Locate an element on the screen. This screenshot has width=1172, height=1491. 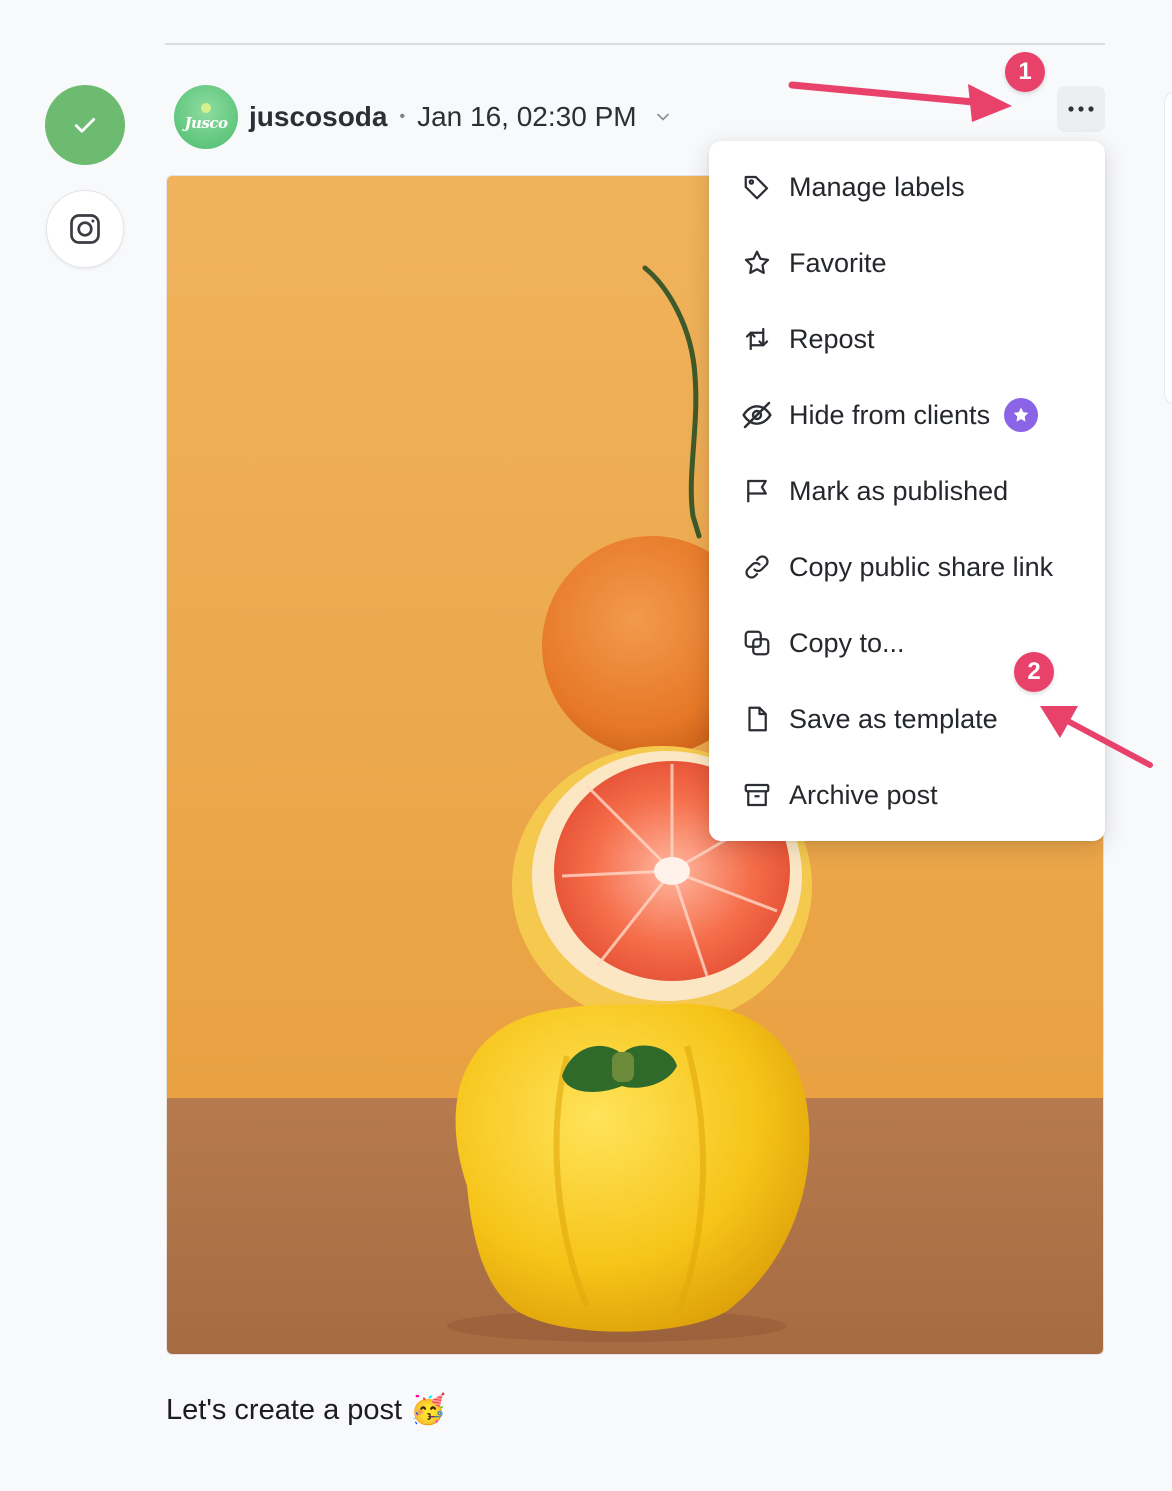
menu-item-repost: Repost is located at coordinates (907, 339).